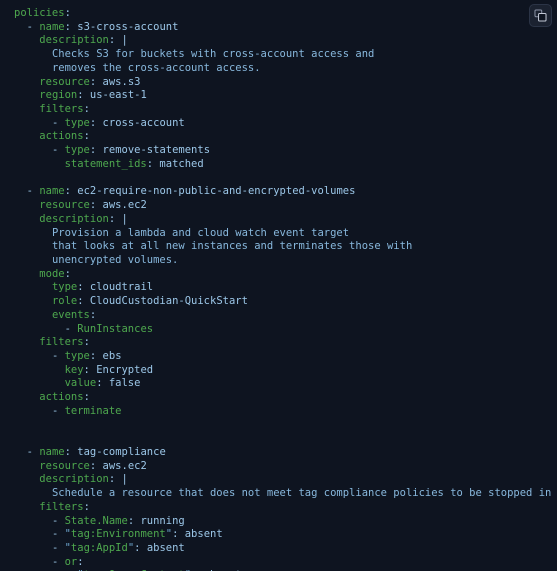 Image resolution: width=557 pixels, height=571 pixels. Describe the element at coordinates (118, 122) in the screenshot. I see `code-line: - type: cross-account` at that location.